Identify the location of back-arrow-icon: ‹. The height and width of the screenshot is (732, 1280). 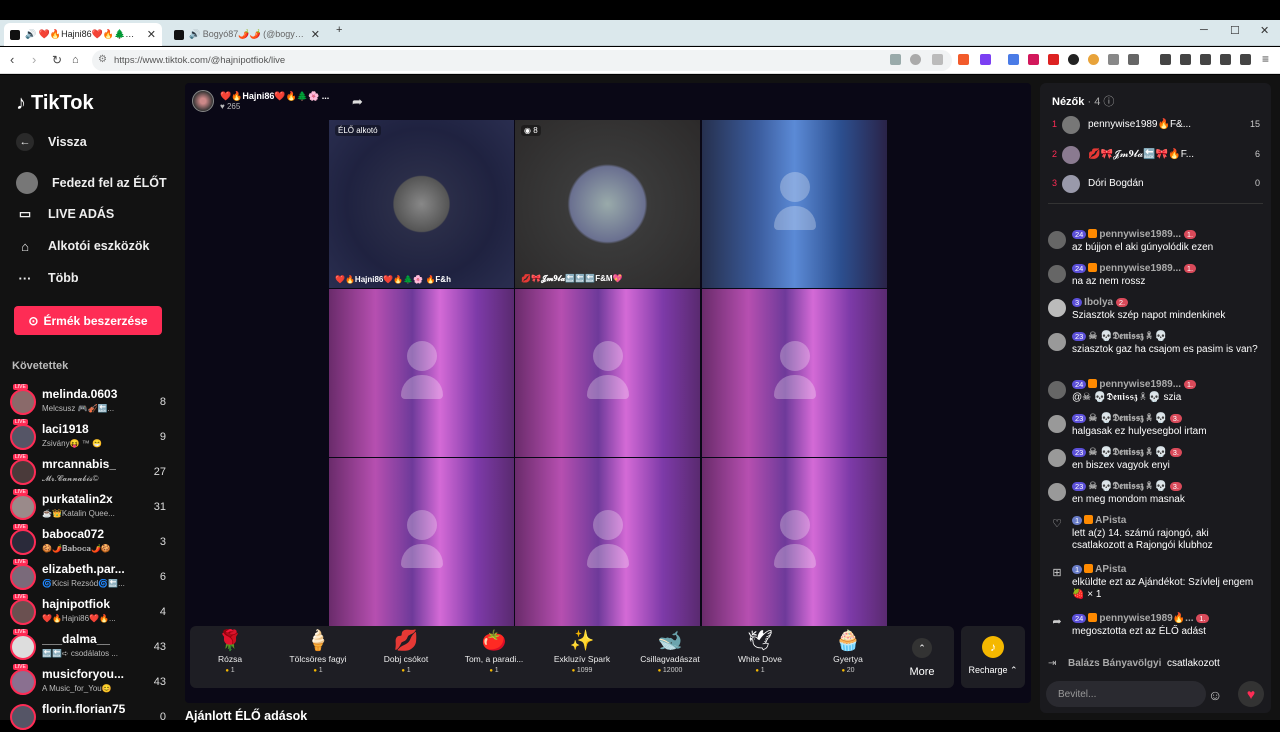
(12, 60).